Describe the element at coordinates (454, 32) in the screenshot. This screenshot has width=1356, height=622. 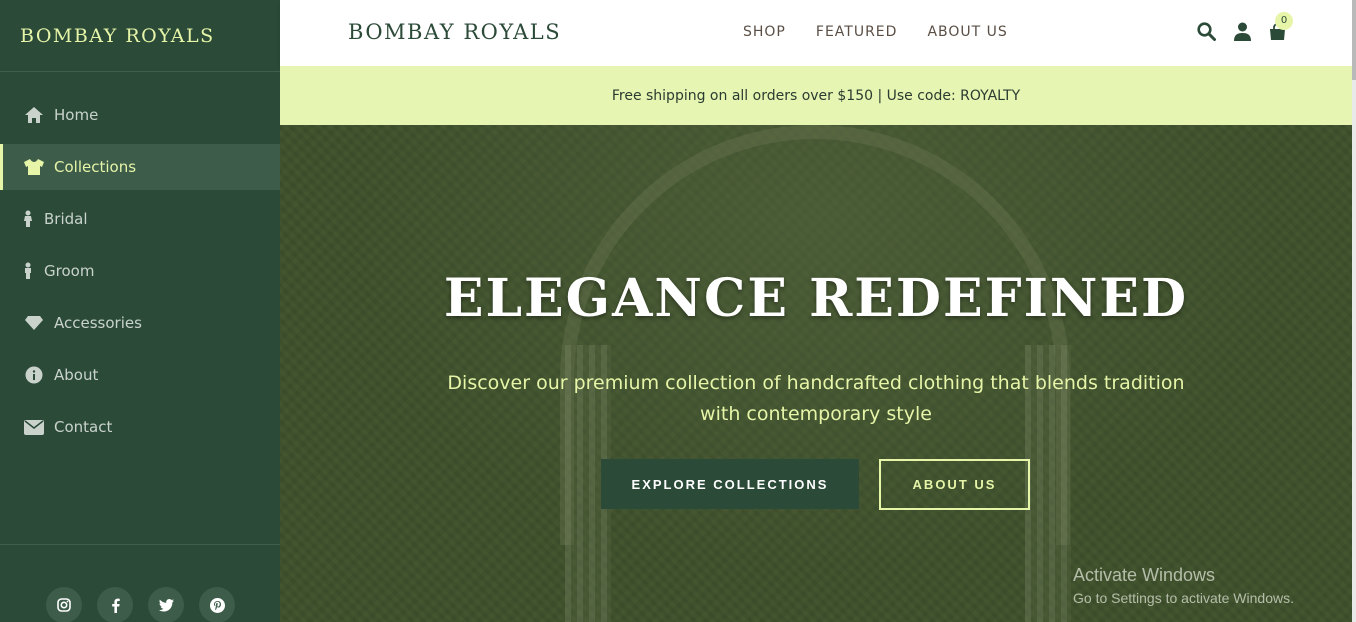
I see `header-brand: BOMBAY ROYALS` at that location.